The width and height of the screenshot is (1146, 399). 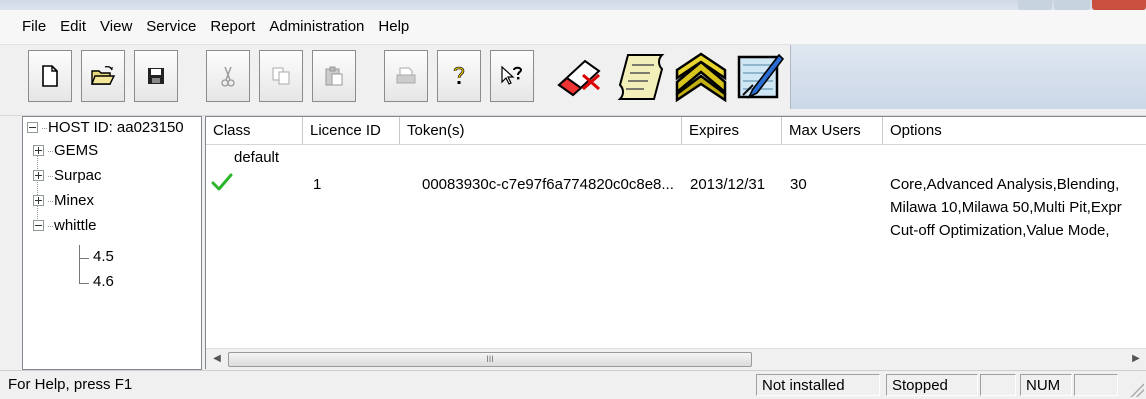 I want to click on licence-scroll-button, so click(x=641, y=77).